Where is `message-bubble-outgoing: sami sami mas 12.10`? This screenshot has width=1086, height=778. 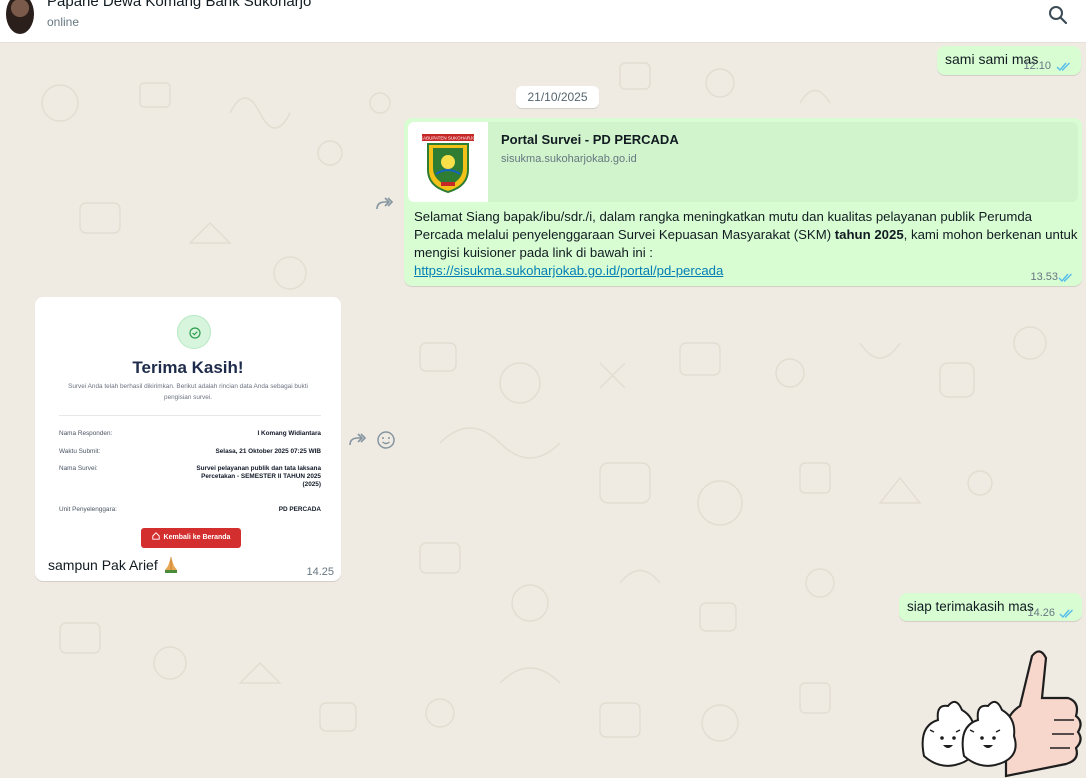
message-bubble-outgoing: sami sami mas 12.10 is located at coordinates (1009, 60).